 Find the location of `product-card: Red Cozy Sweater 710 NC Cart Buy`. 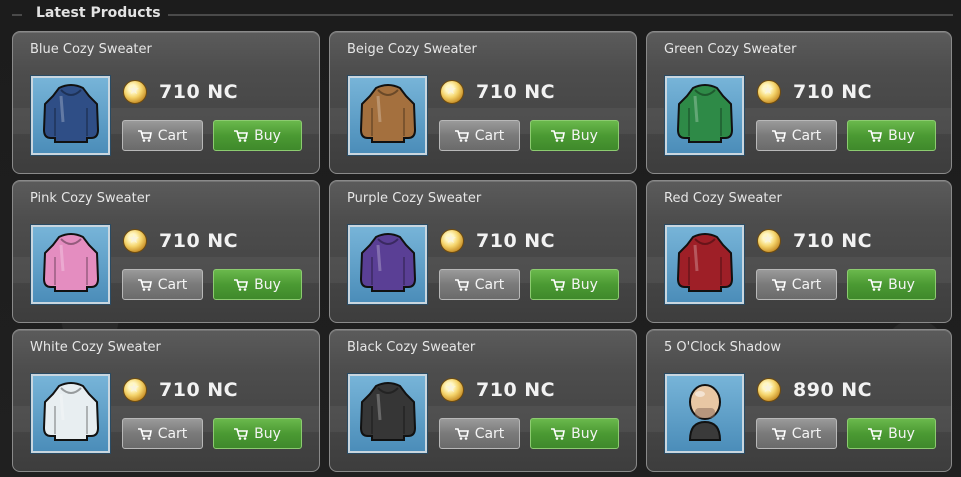

product-card: Red Cozy Sweater 710 NC Cart Buy is located at coordinates (799, 251).